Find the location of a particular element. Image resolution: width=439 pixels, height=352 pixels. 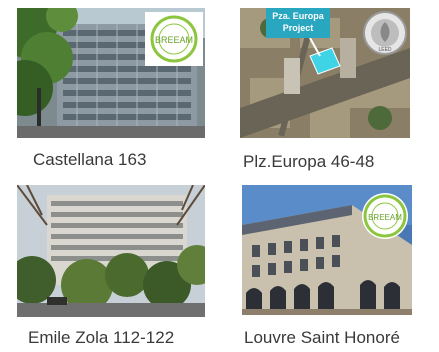

map-label-line1: Pza. Europa is located at coordinates (298, 16).